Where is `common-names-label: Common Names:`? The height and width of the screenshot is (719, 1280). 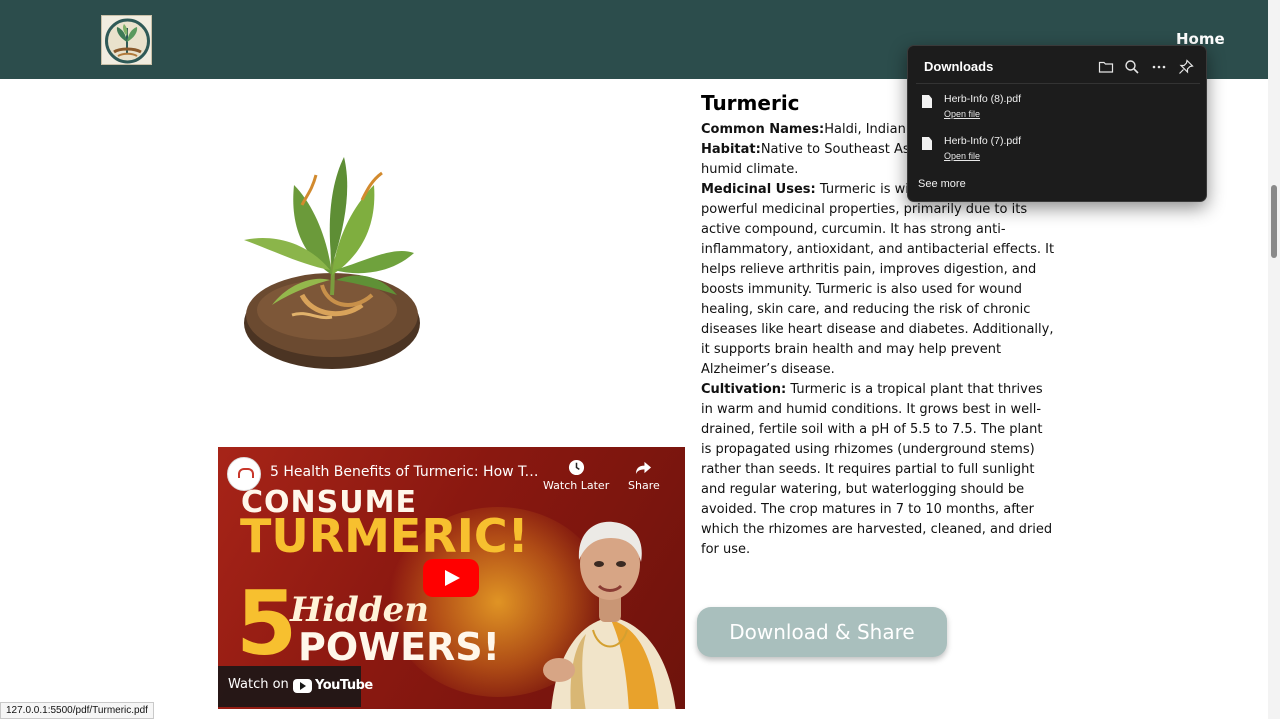 common-names-label: Common Names: is located at coordinates (763, 129).